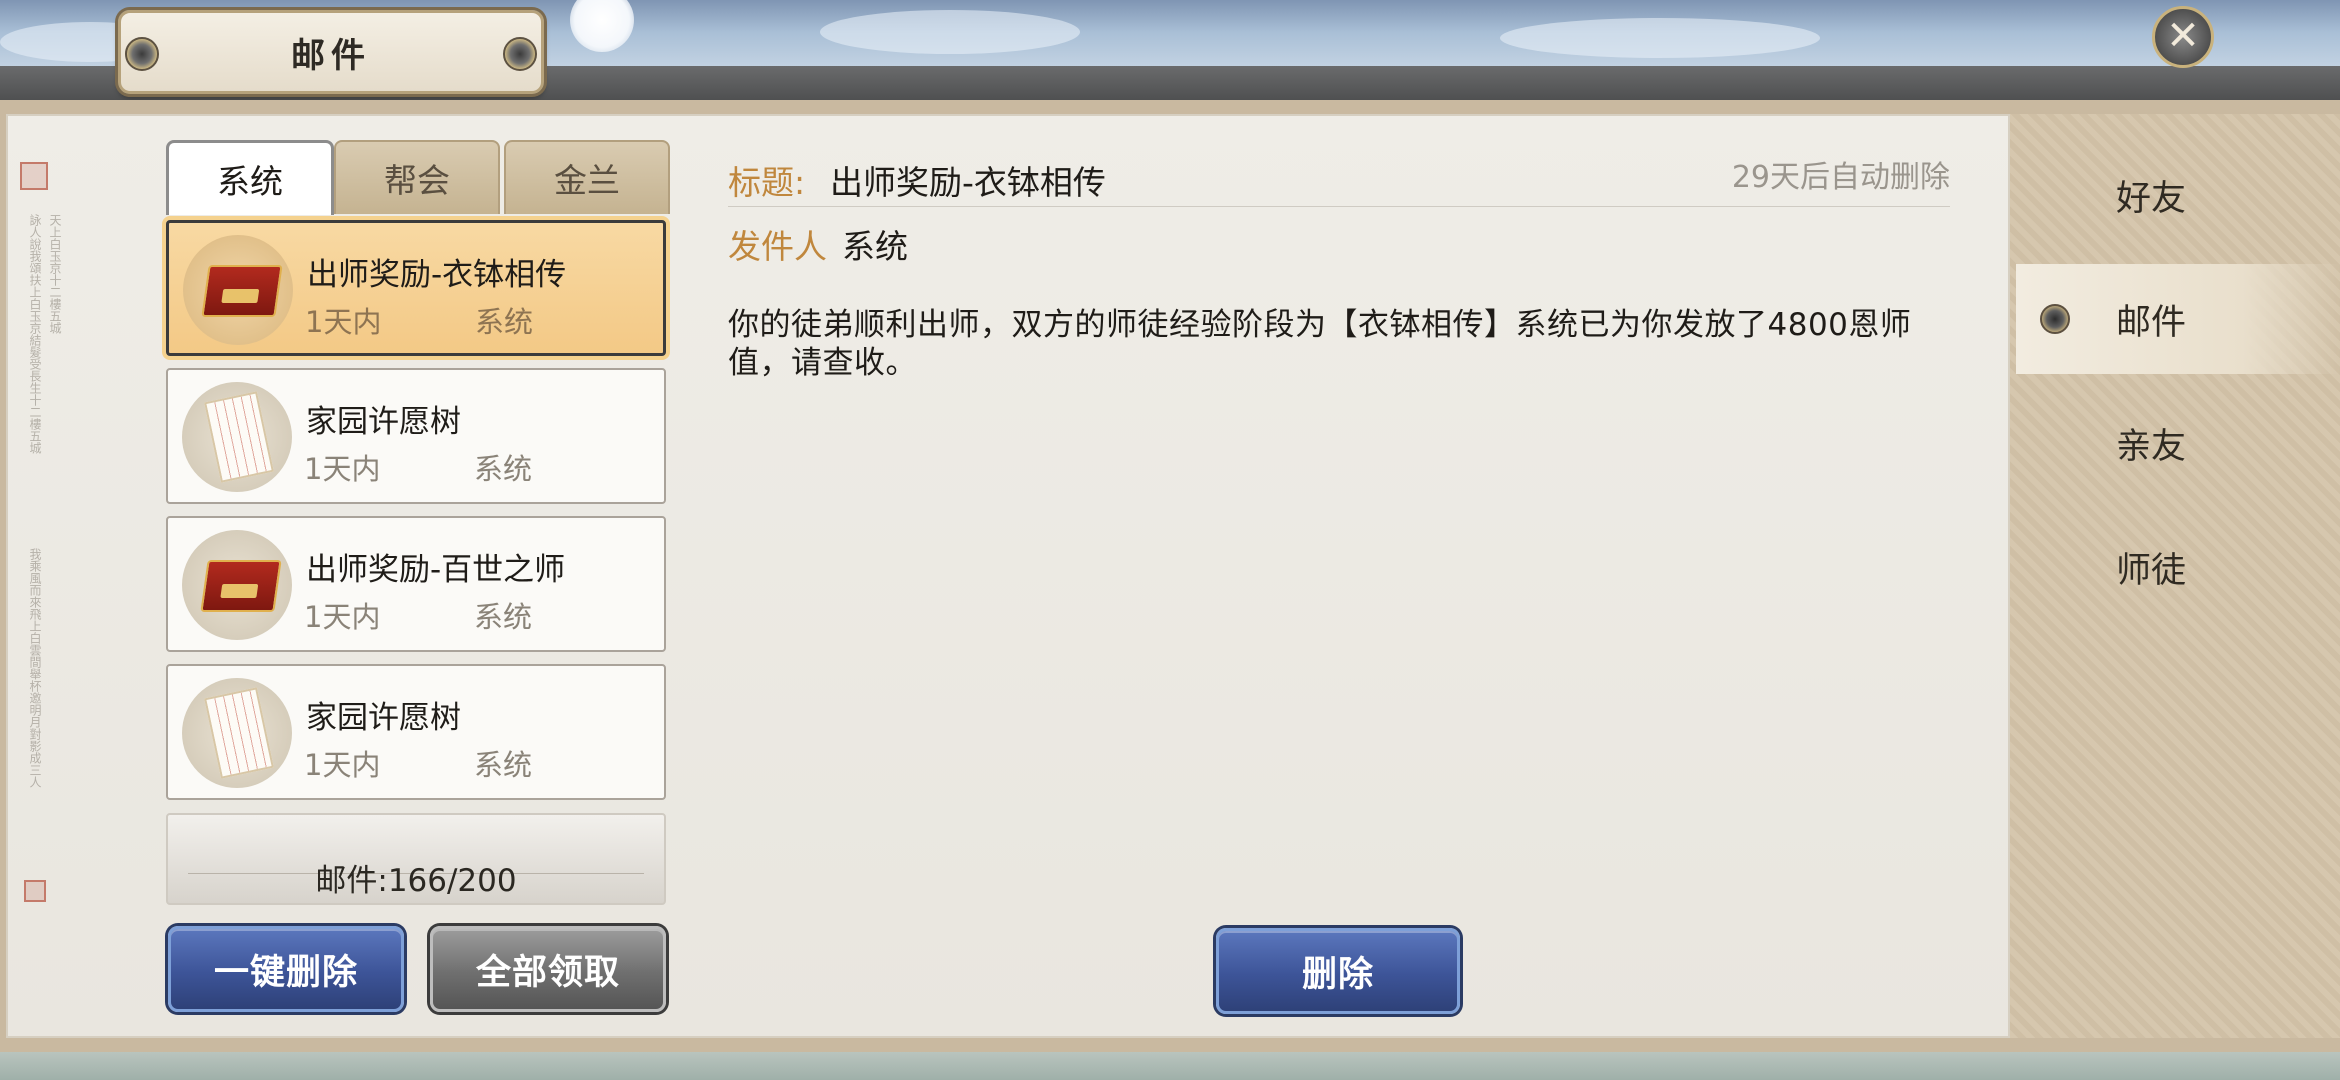  Describe the element at coordinates (1840, 177) in the screenshot. I see `auto-delete-notice: 29天后自动删除` at that location.